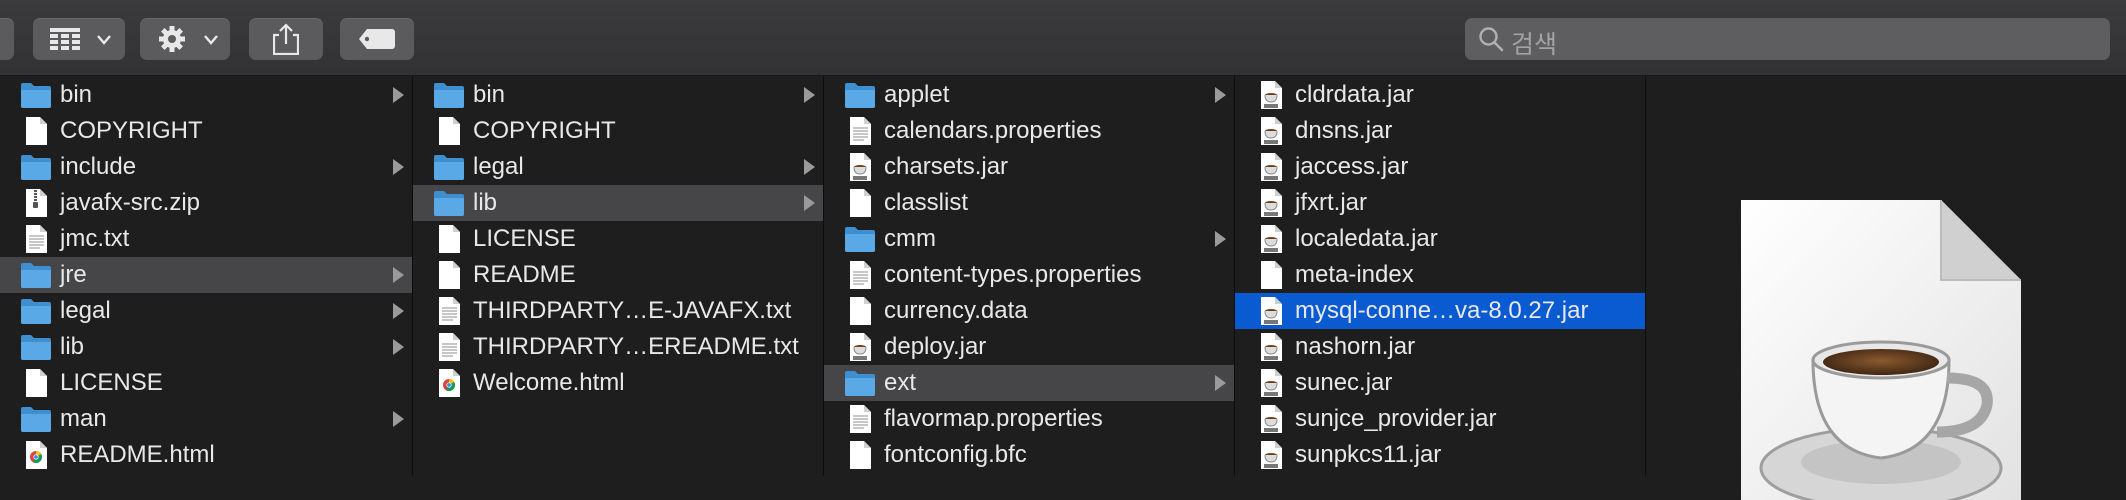  I want to click on item-name: sunjce_provider.jar, so click(1396, 418).